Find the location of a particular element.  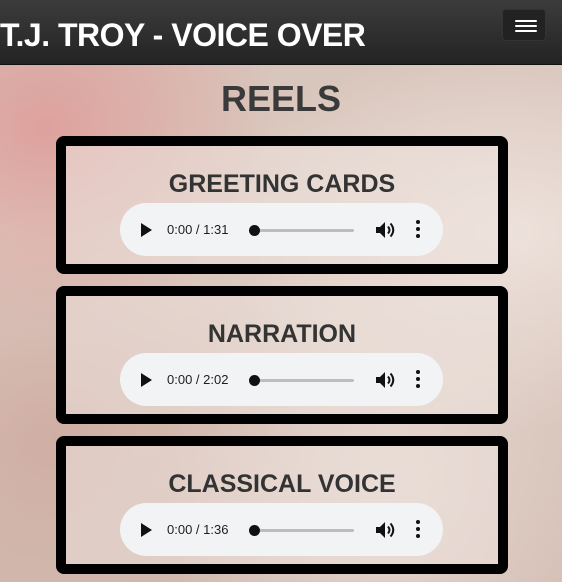

reel-title: CLASSICAL VOICE is located at coordinates (282, 484).